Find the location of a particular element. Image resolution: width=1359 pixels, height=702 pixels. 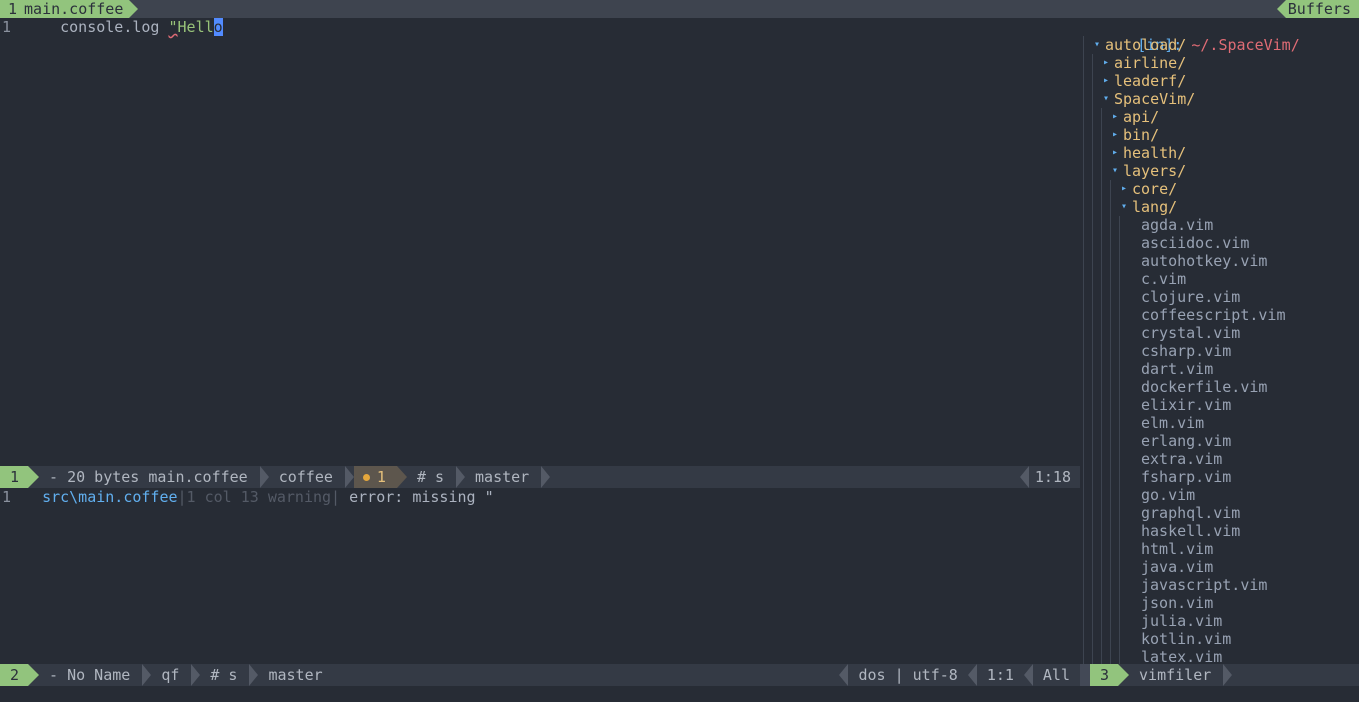

filetree-dir-row: ▾ lang/ is located at coordinates (1219, 207).